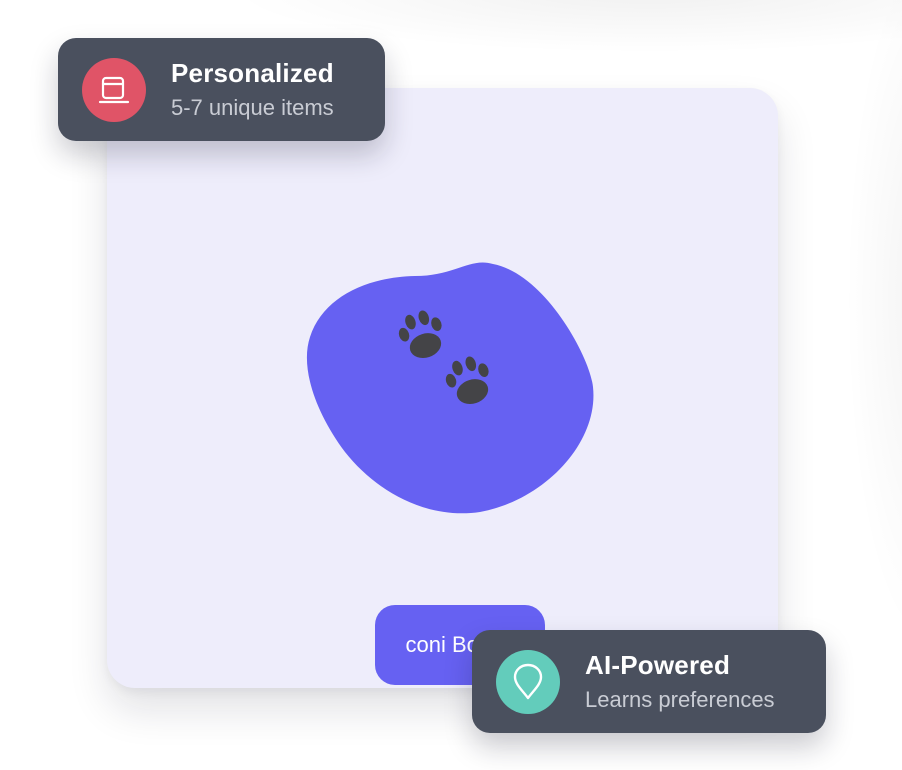 The width and height of the screenshot is (902, 770). What do you see at coordinates (649, 681) in the screenshot?
I see `ai-powered-badge: AI-Powered Learns preferences` at bounding box center [649, 681].